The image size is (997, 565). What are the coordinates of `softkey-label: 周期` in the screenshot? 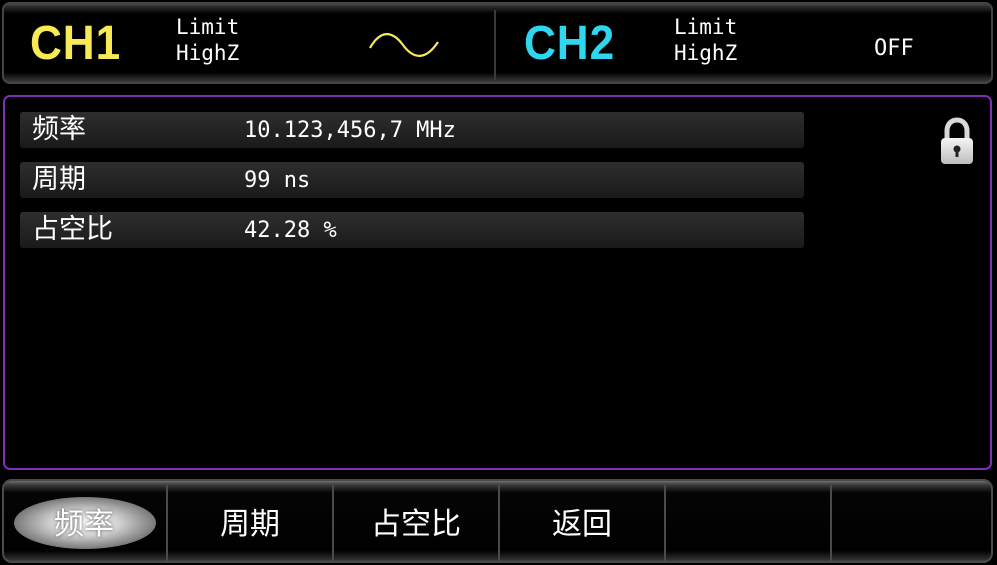 It's located at (250, 524).